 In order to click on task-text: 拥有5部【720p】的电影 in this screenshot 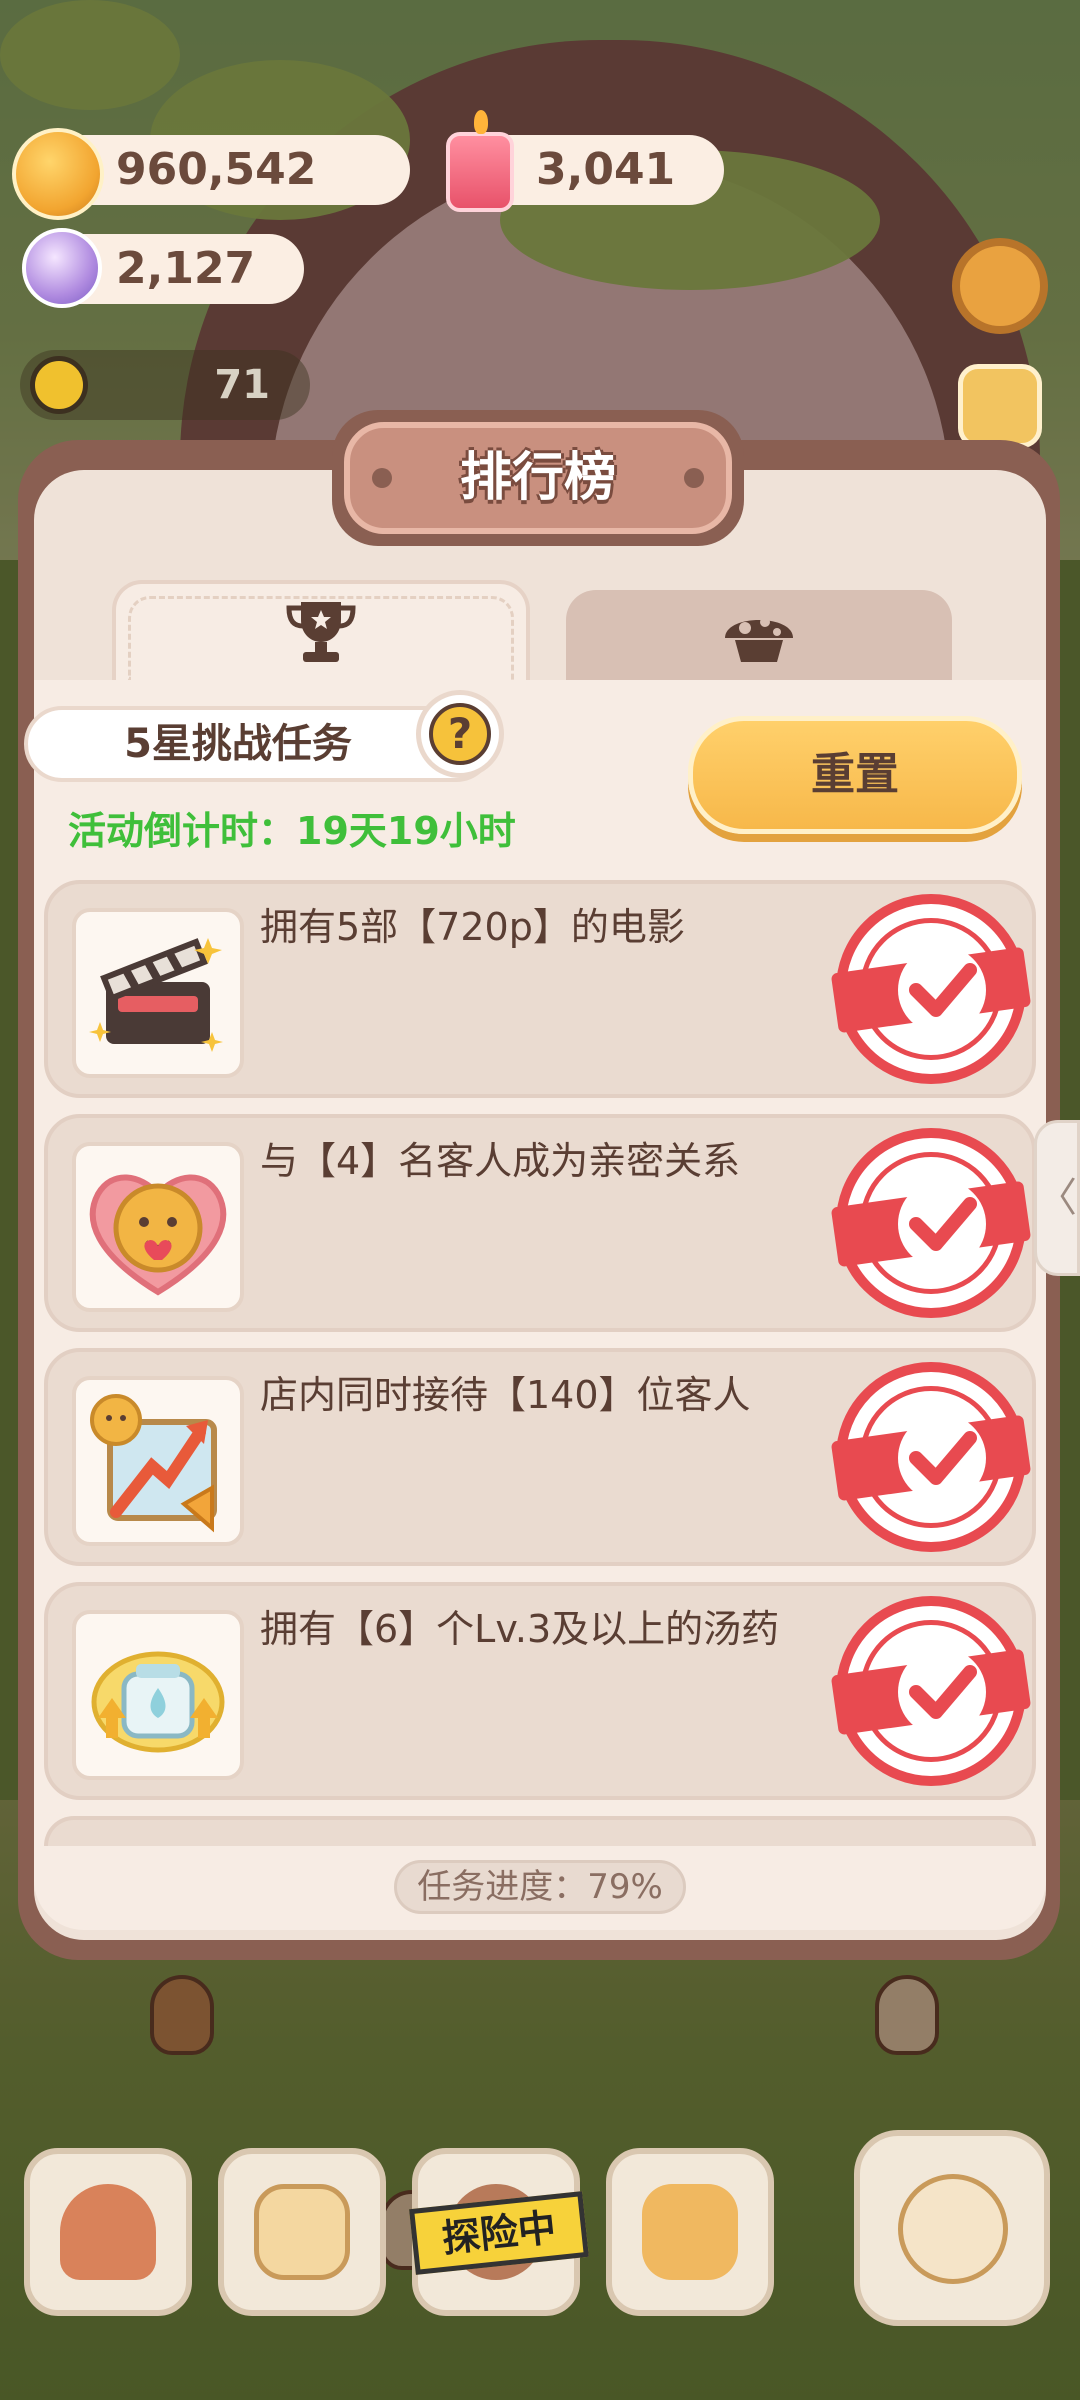, I will do `click(472, 927)`.